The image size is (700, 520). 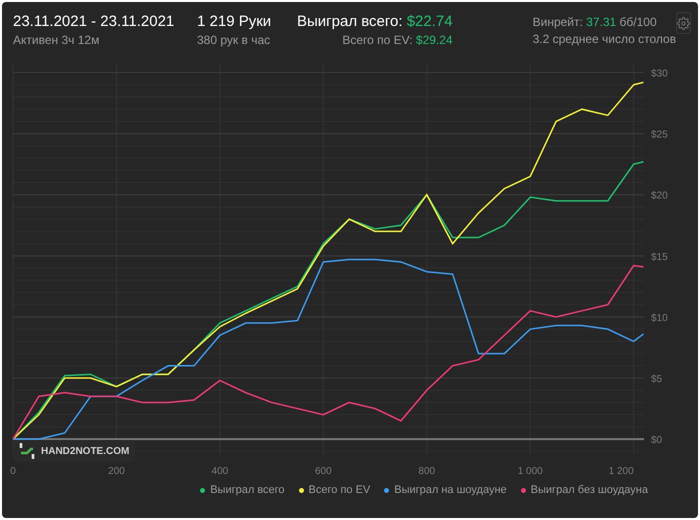 What do you see at coordinates (659, 257) in the screenshot?
I see `y-tick-label: $15` at bounding box center [659, 257].